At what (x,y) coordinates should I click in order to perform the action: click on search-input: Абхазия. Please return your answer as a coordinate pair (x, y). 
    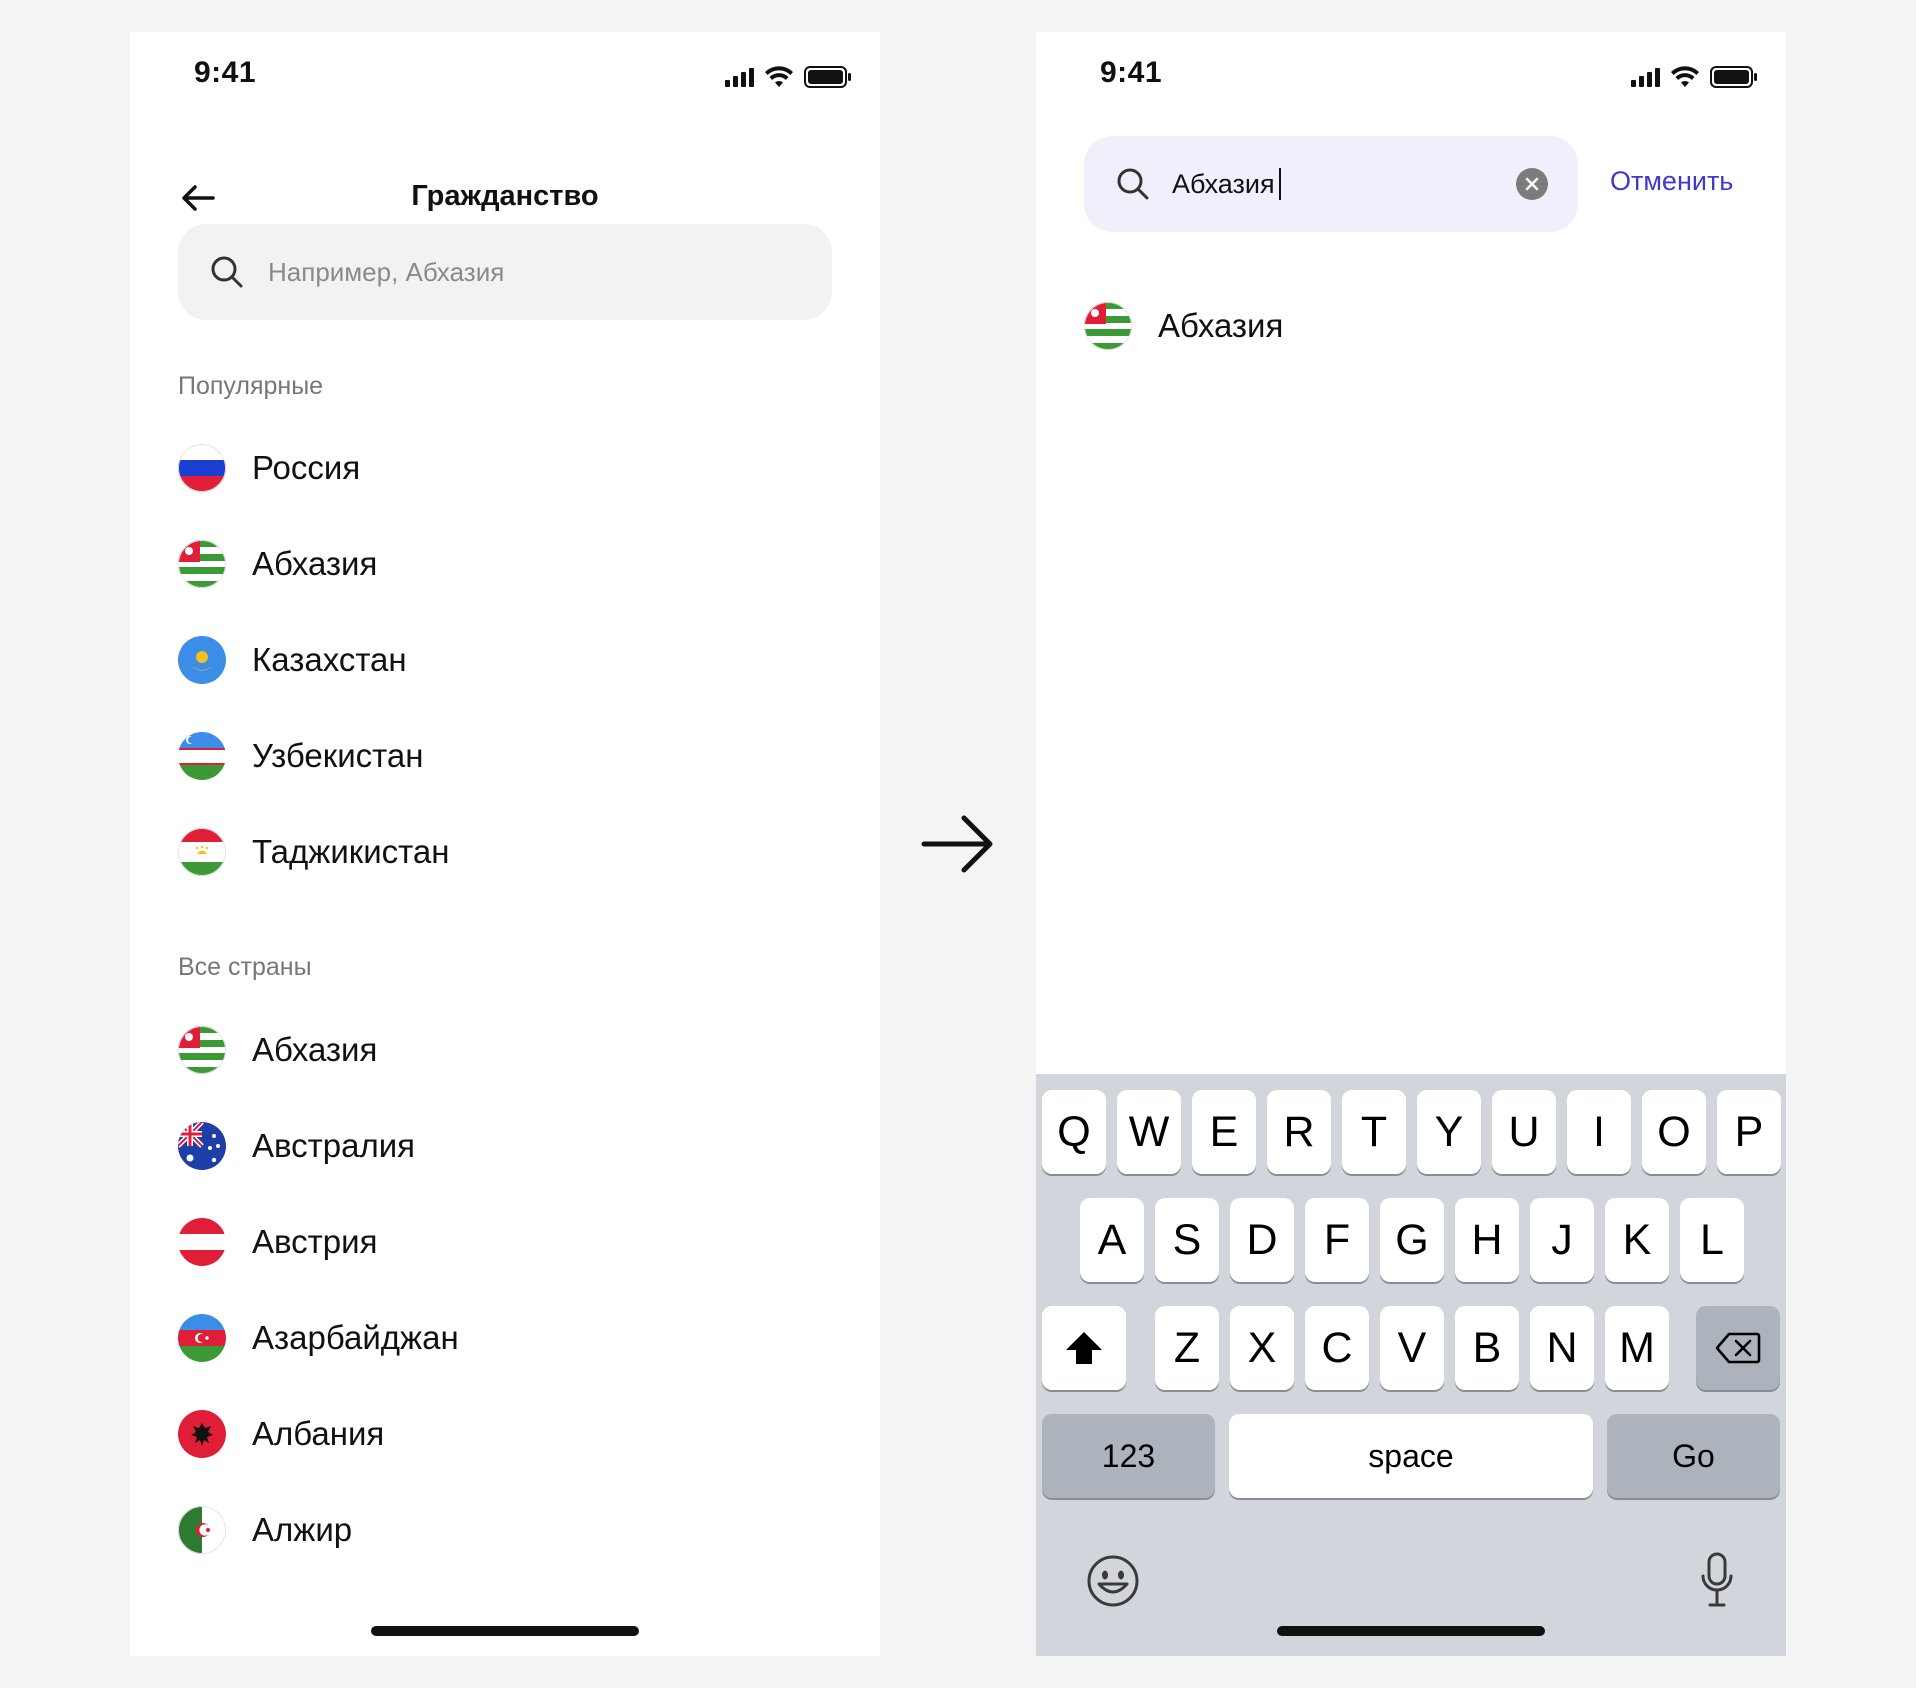
    Looking at the image, I should click on (1226, 184).